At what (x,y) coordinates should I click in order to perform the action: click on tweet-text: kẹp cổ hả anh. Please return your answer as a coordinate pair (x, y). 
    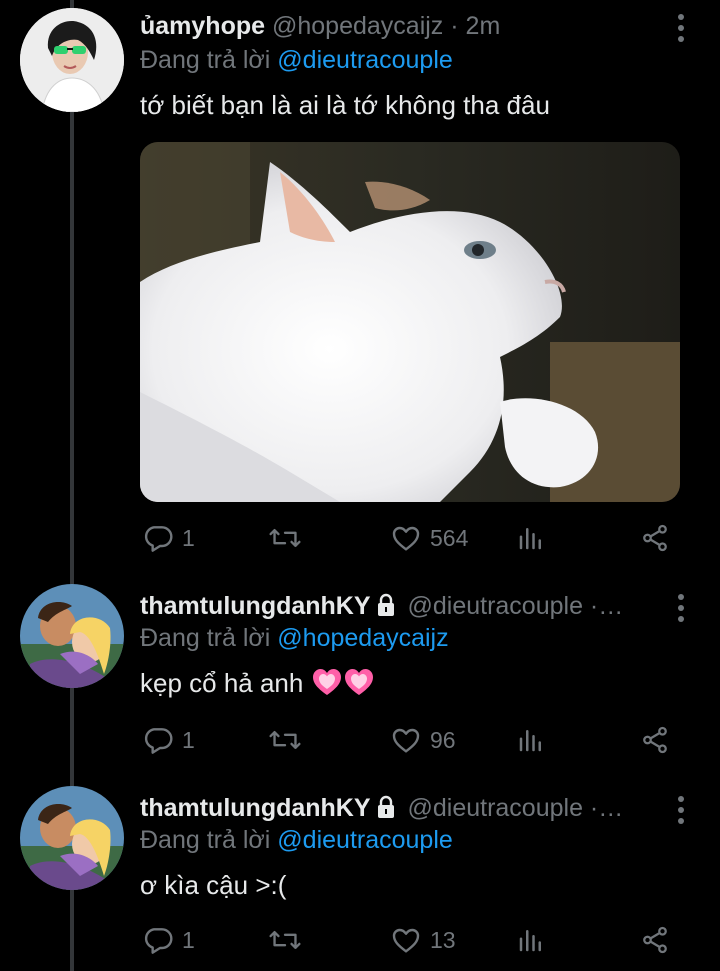
    Looking at the image, I should click on (222, 683).